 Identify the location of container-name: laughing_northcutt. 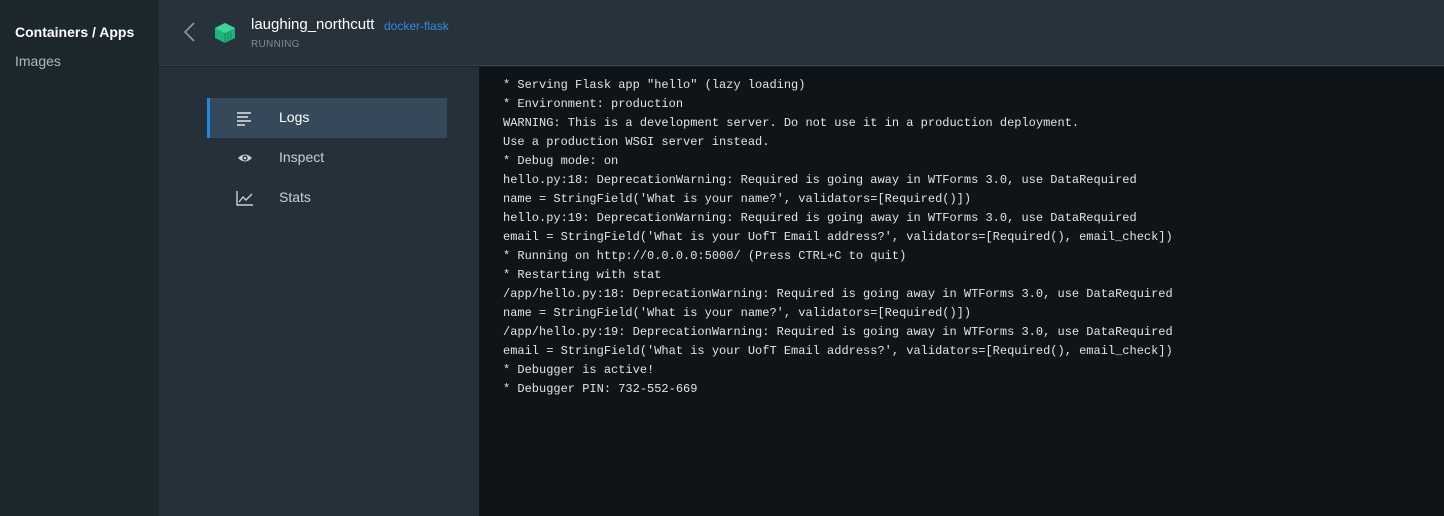
(313, 24).